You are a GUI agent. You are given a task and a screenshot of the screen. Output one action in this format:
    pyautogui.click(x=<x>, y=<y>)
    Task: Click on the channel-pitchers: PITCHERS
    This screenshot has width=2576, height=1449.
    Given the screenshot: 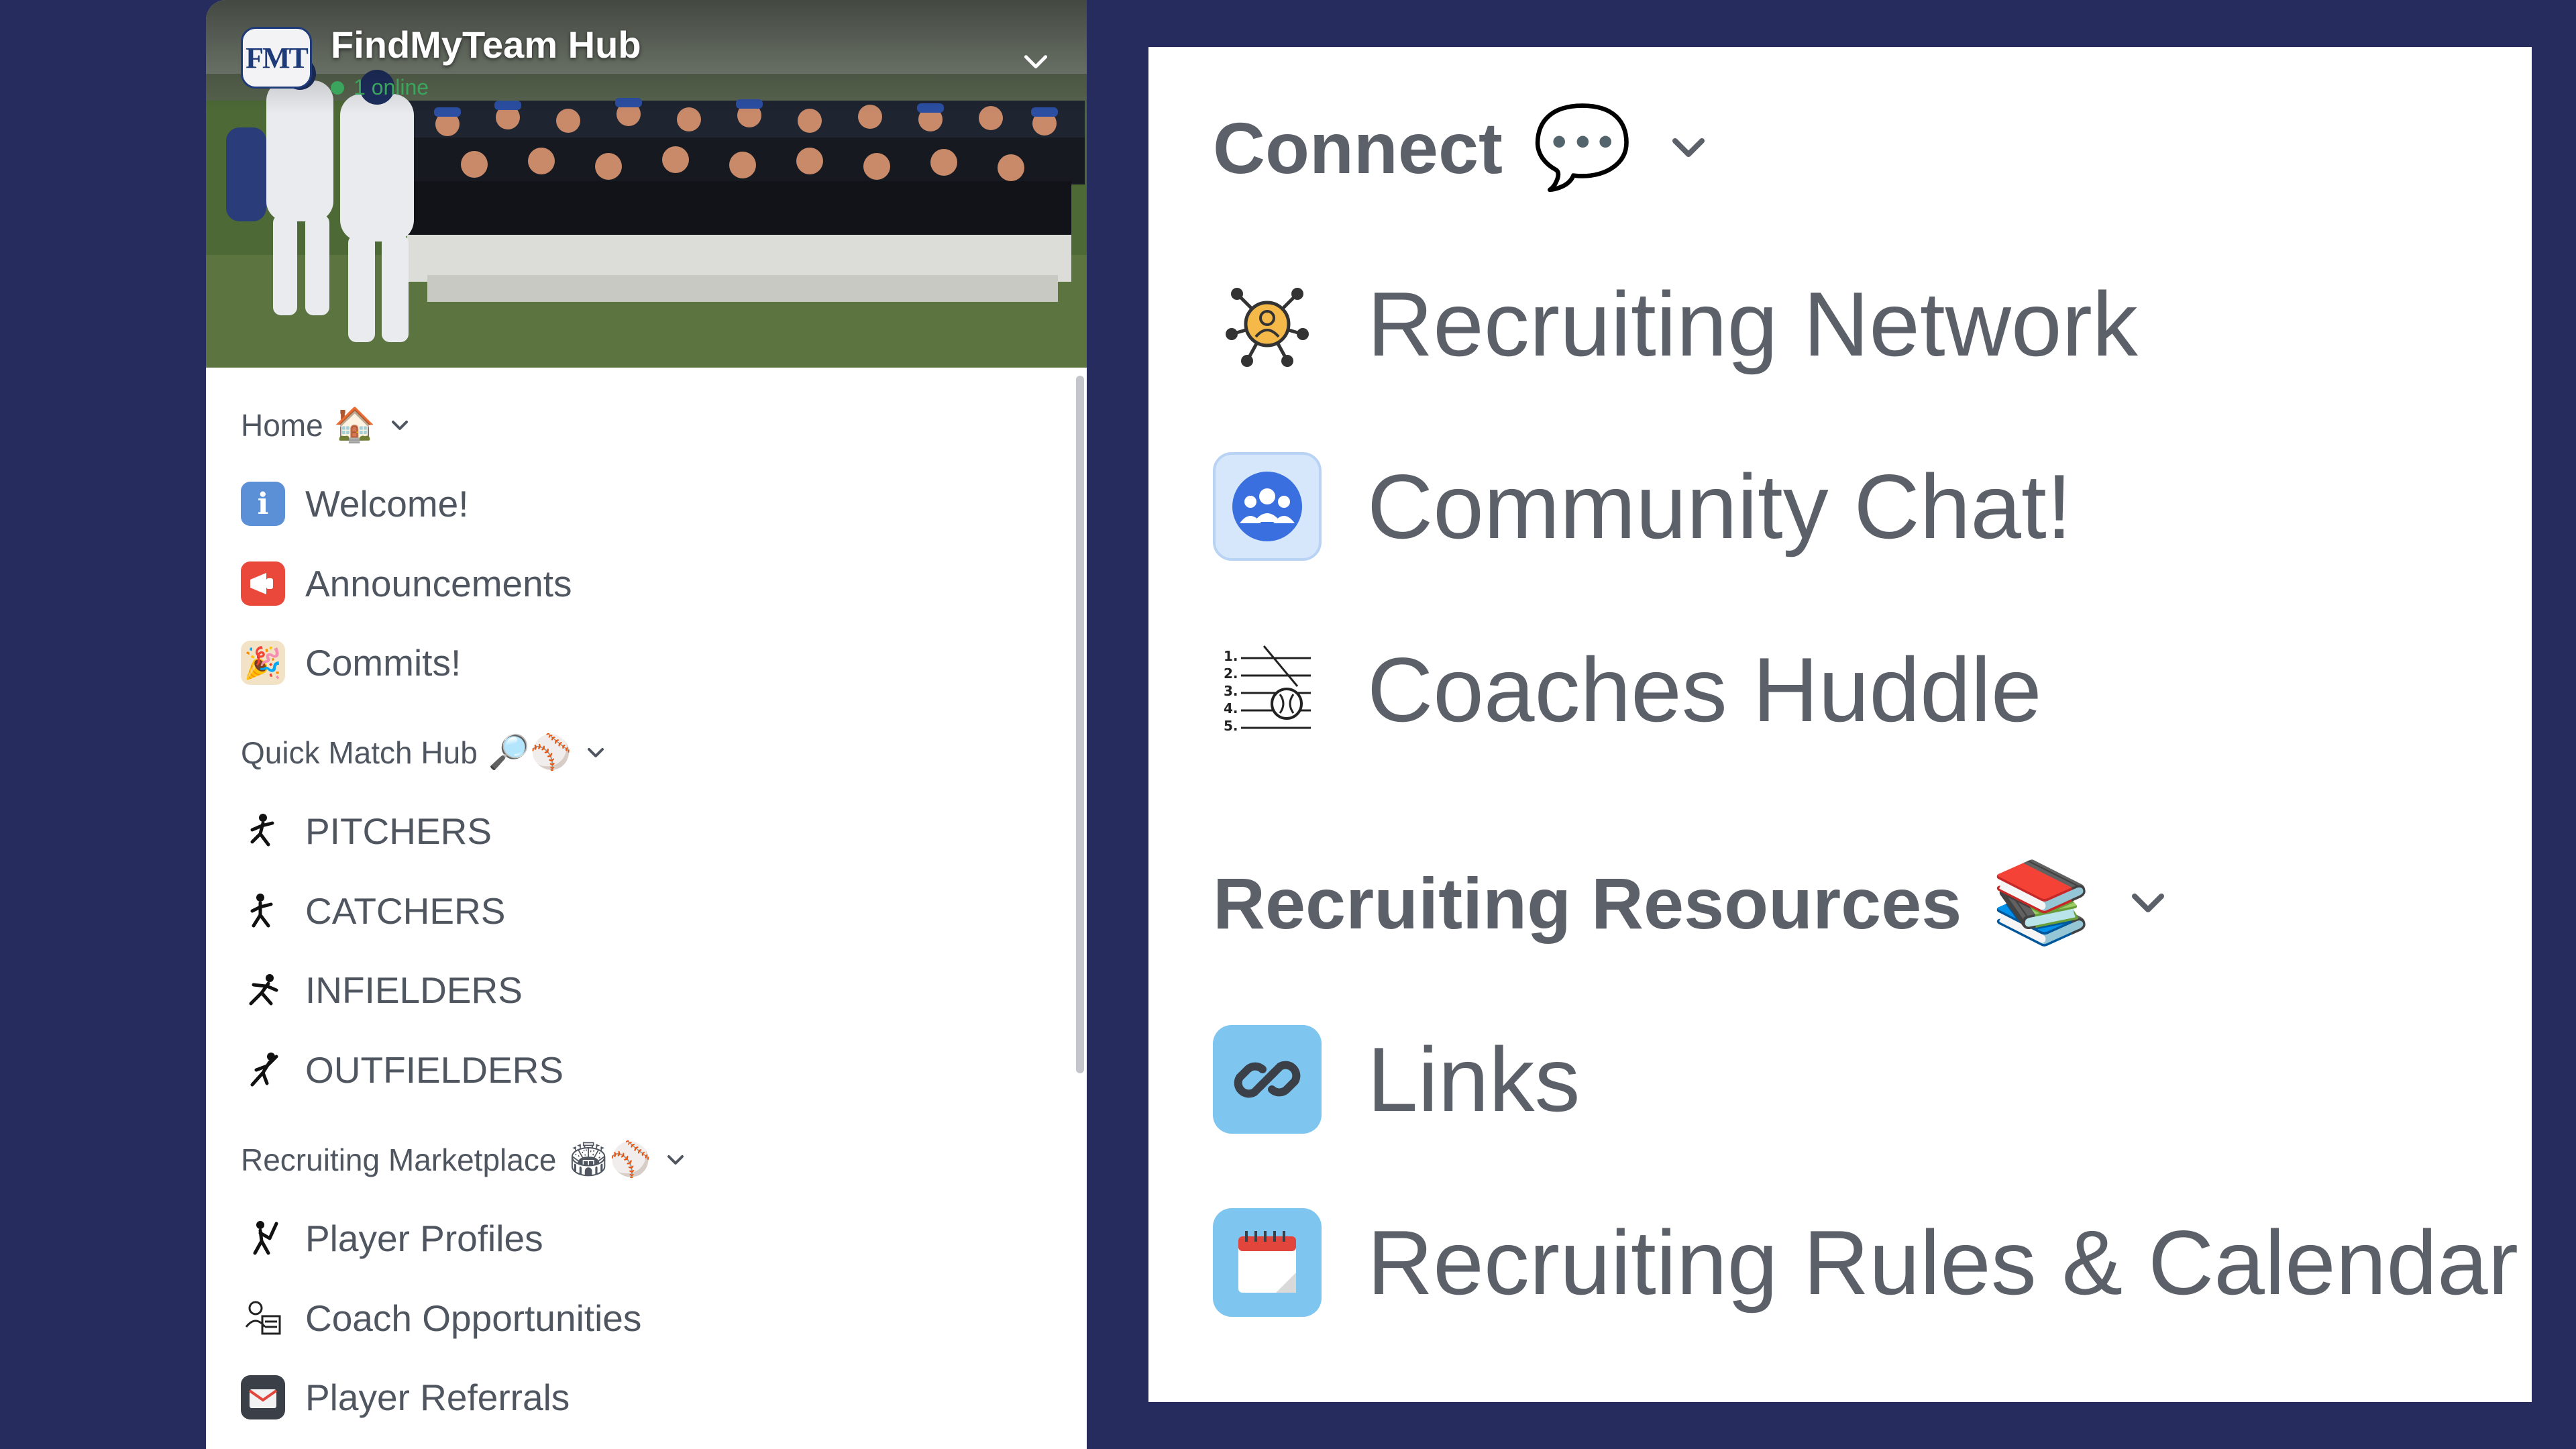 What is the action you would take?
    pyautogui.click(x=366, y=831)
    